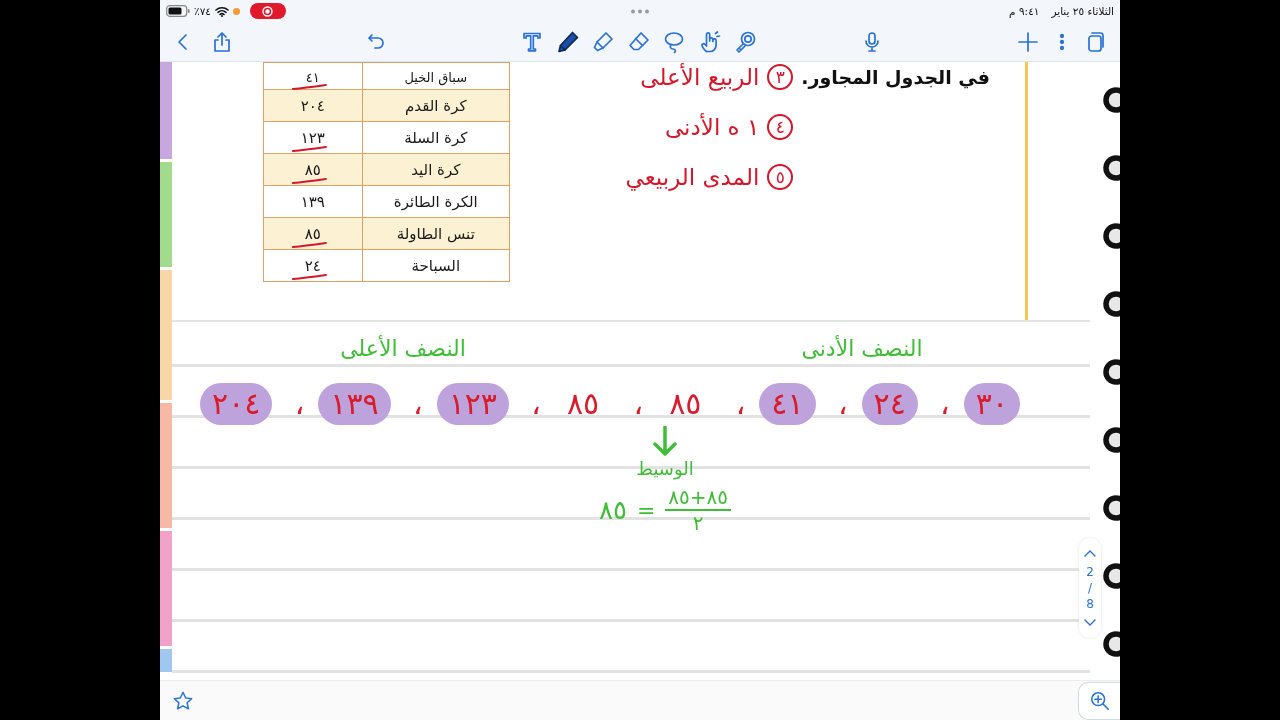 The width and height of the screenshot is (1280, 720). I want to click on table-cell: ٢٤, so click(312, 266).